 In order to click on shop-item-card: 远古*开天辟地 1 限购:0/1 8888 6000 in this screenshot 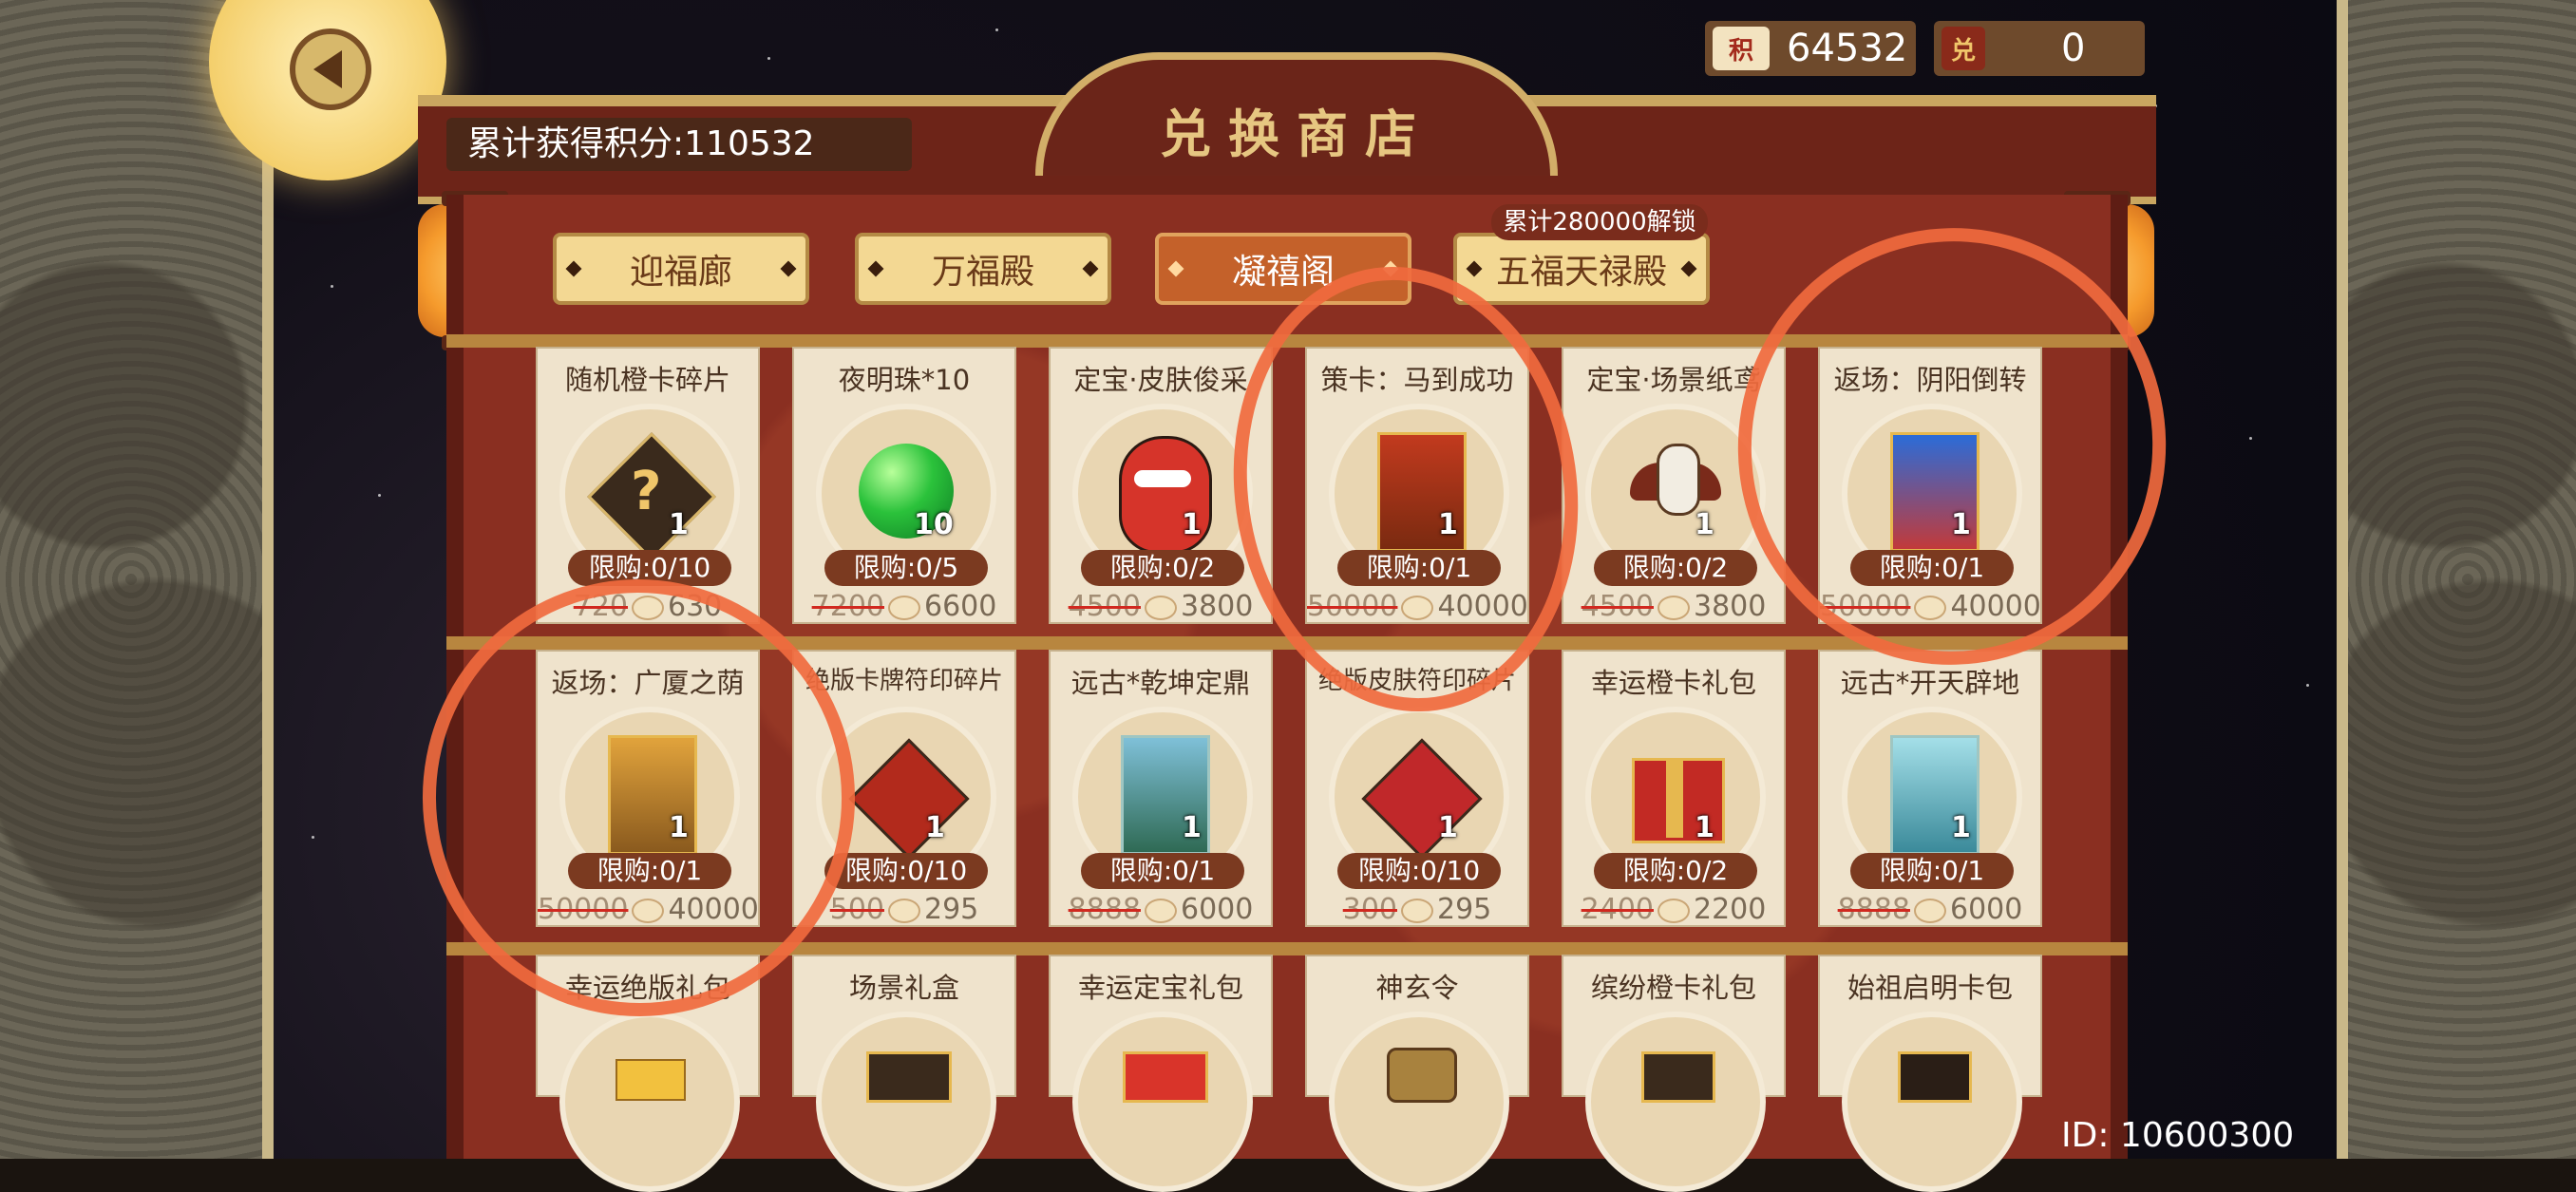, I will do `click(1930, 788)`.